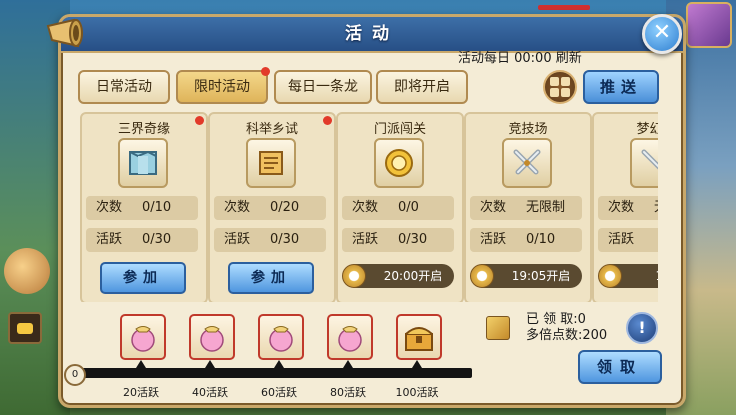  What do you see at coordinates (27, 271) in the screenshot?
I see `npc-portrait` at bounding box center [27, 271].